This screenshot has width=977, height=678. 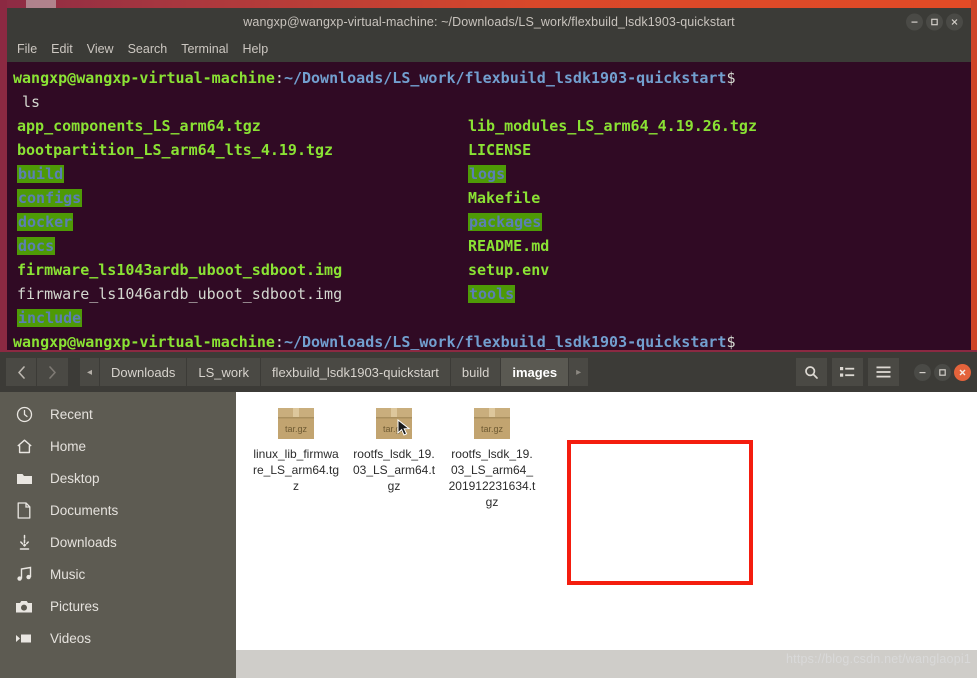 What do you see at coordinates (509, 246) in the screenshot?
I see `list-item: README.md` at bounding box center [509, 246].